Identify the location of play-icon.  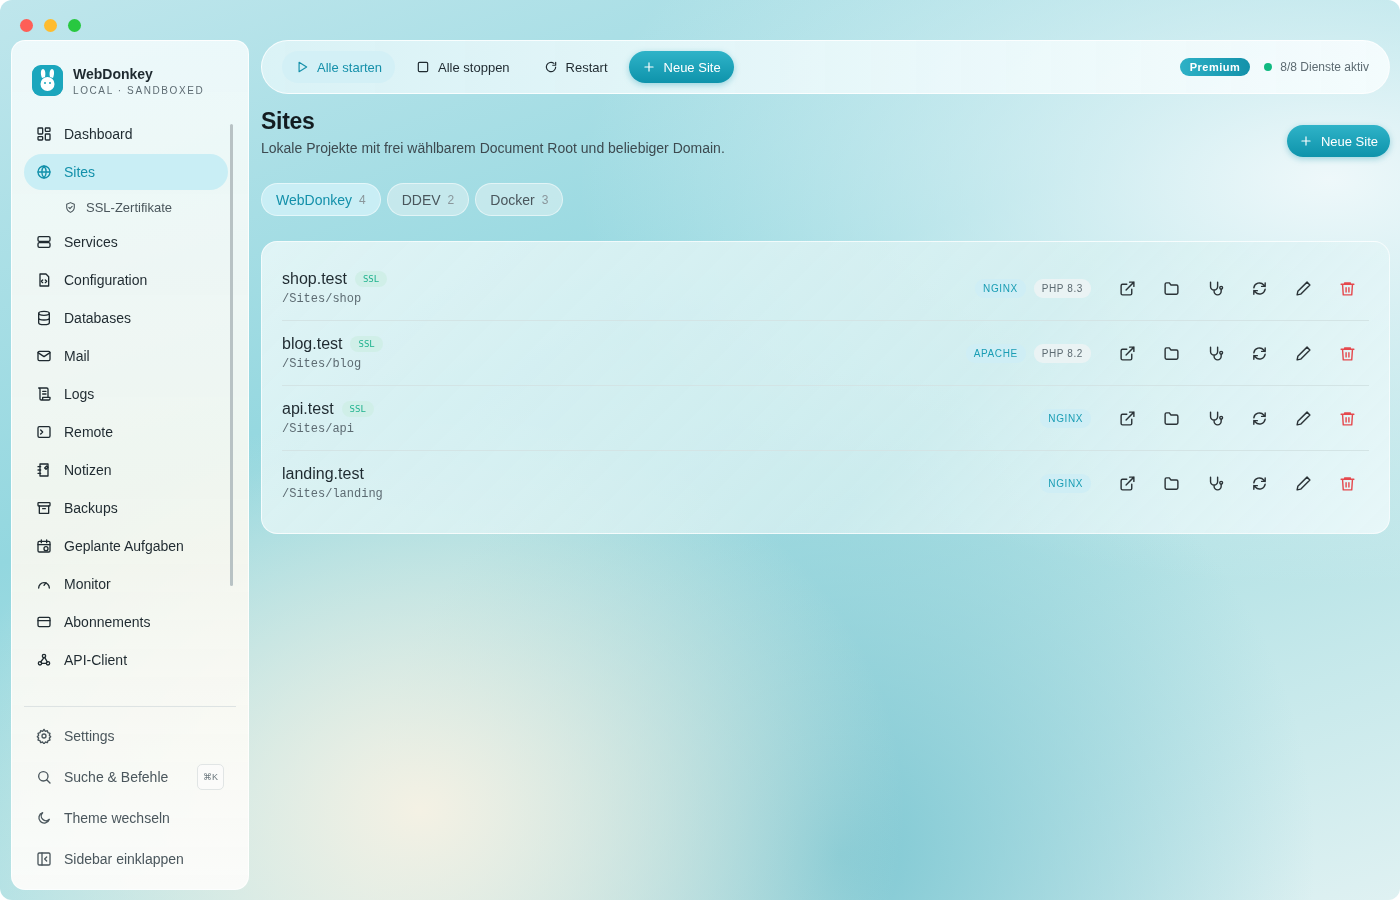
(302, 67).